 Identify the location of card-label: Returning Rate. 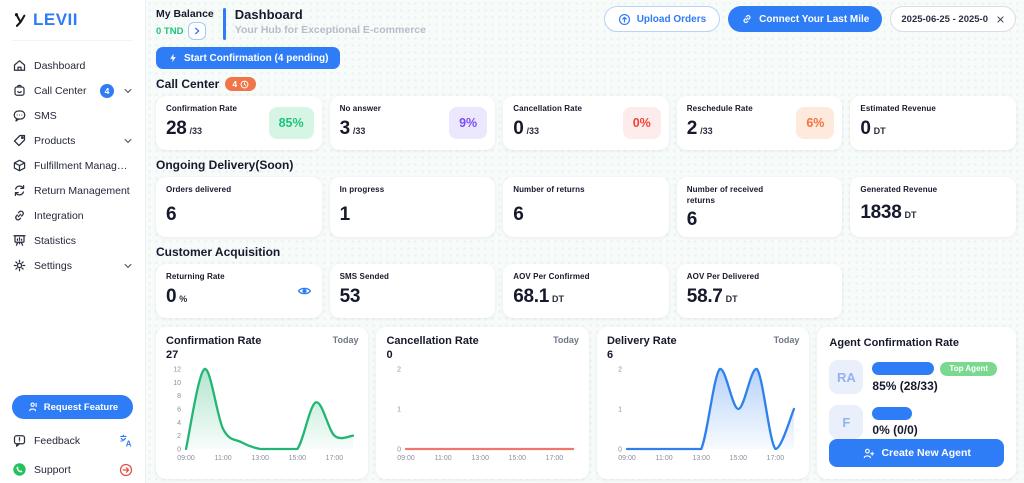
(195, 276).